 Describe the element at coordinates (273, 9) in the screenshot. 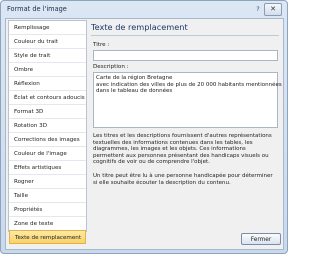

I see `close-icon: ✕` at that location.